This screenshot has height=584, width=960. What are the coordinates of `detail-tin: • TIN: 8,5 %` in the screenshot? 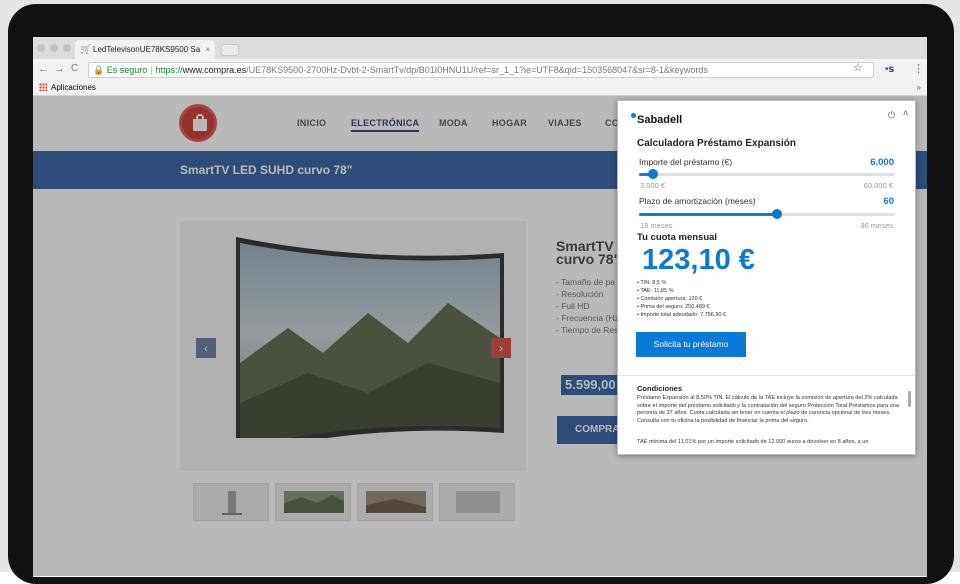 It's located at (652, 283).